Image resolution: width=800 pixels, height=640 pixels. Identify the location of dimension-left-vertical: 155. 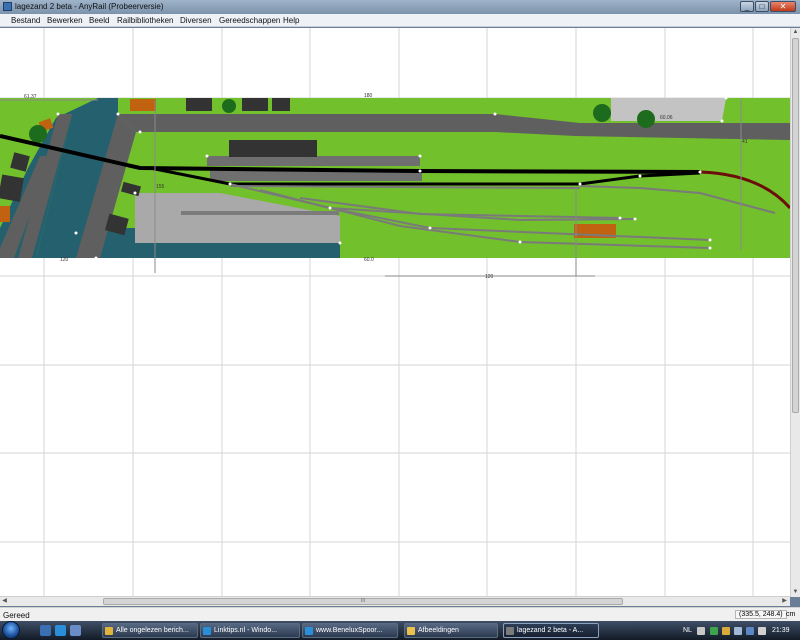
(160, 187).